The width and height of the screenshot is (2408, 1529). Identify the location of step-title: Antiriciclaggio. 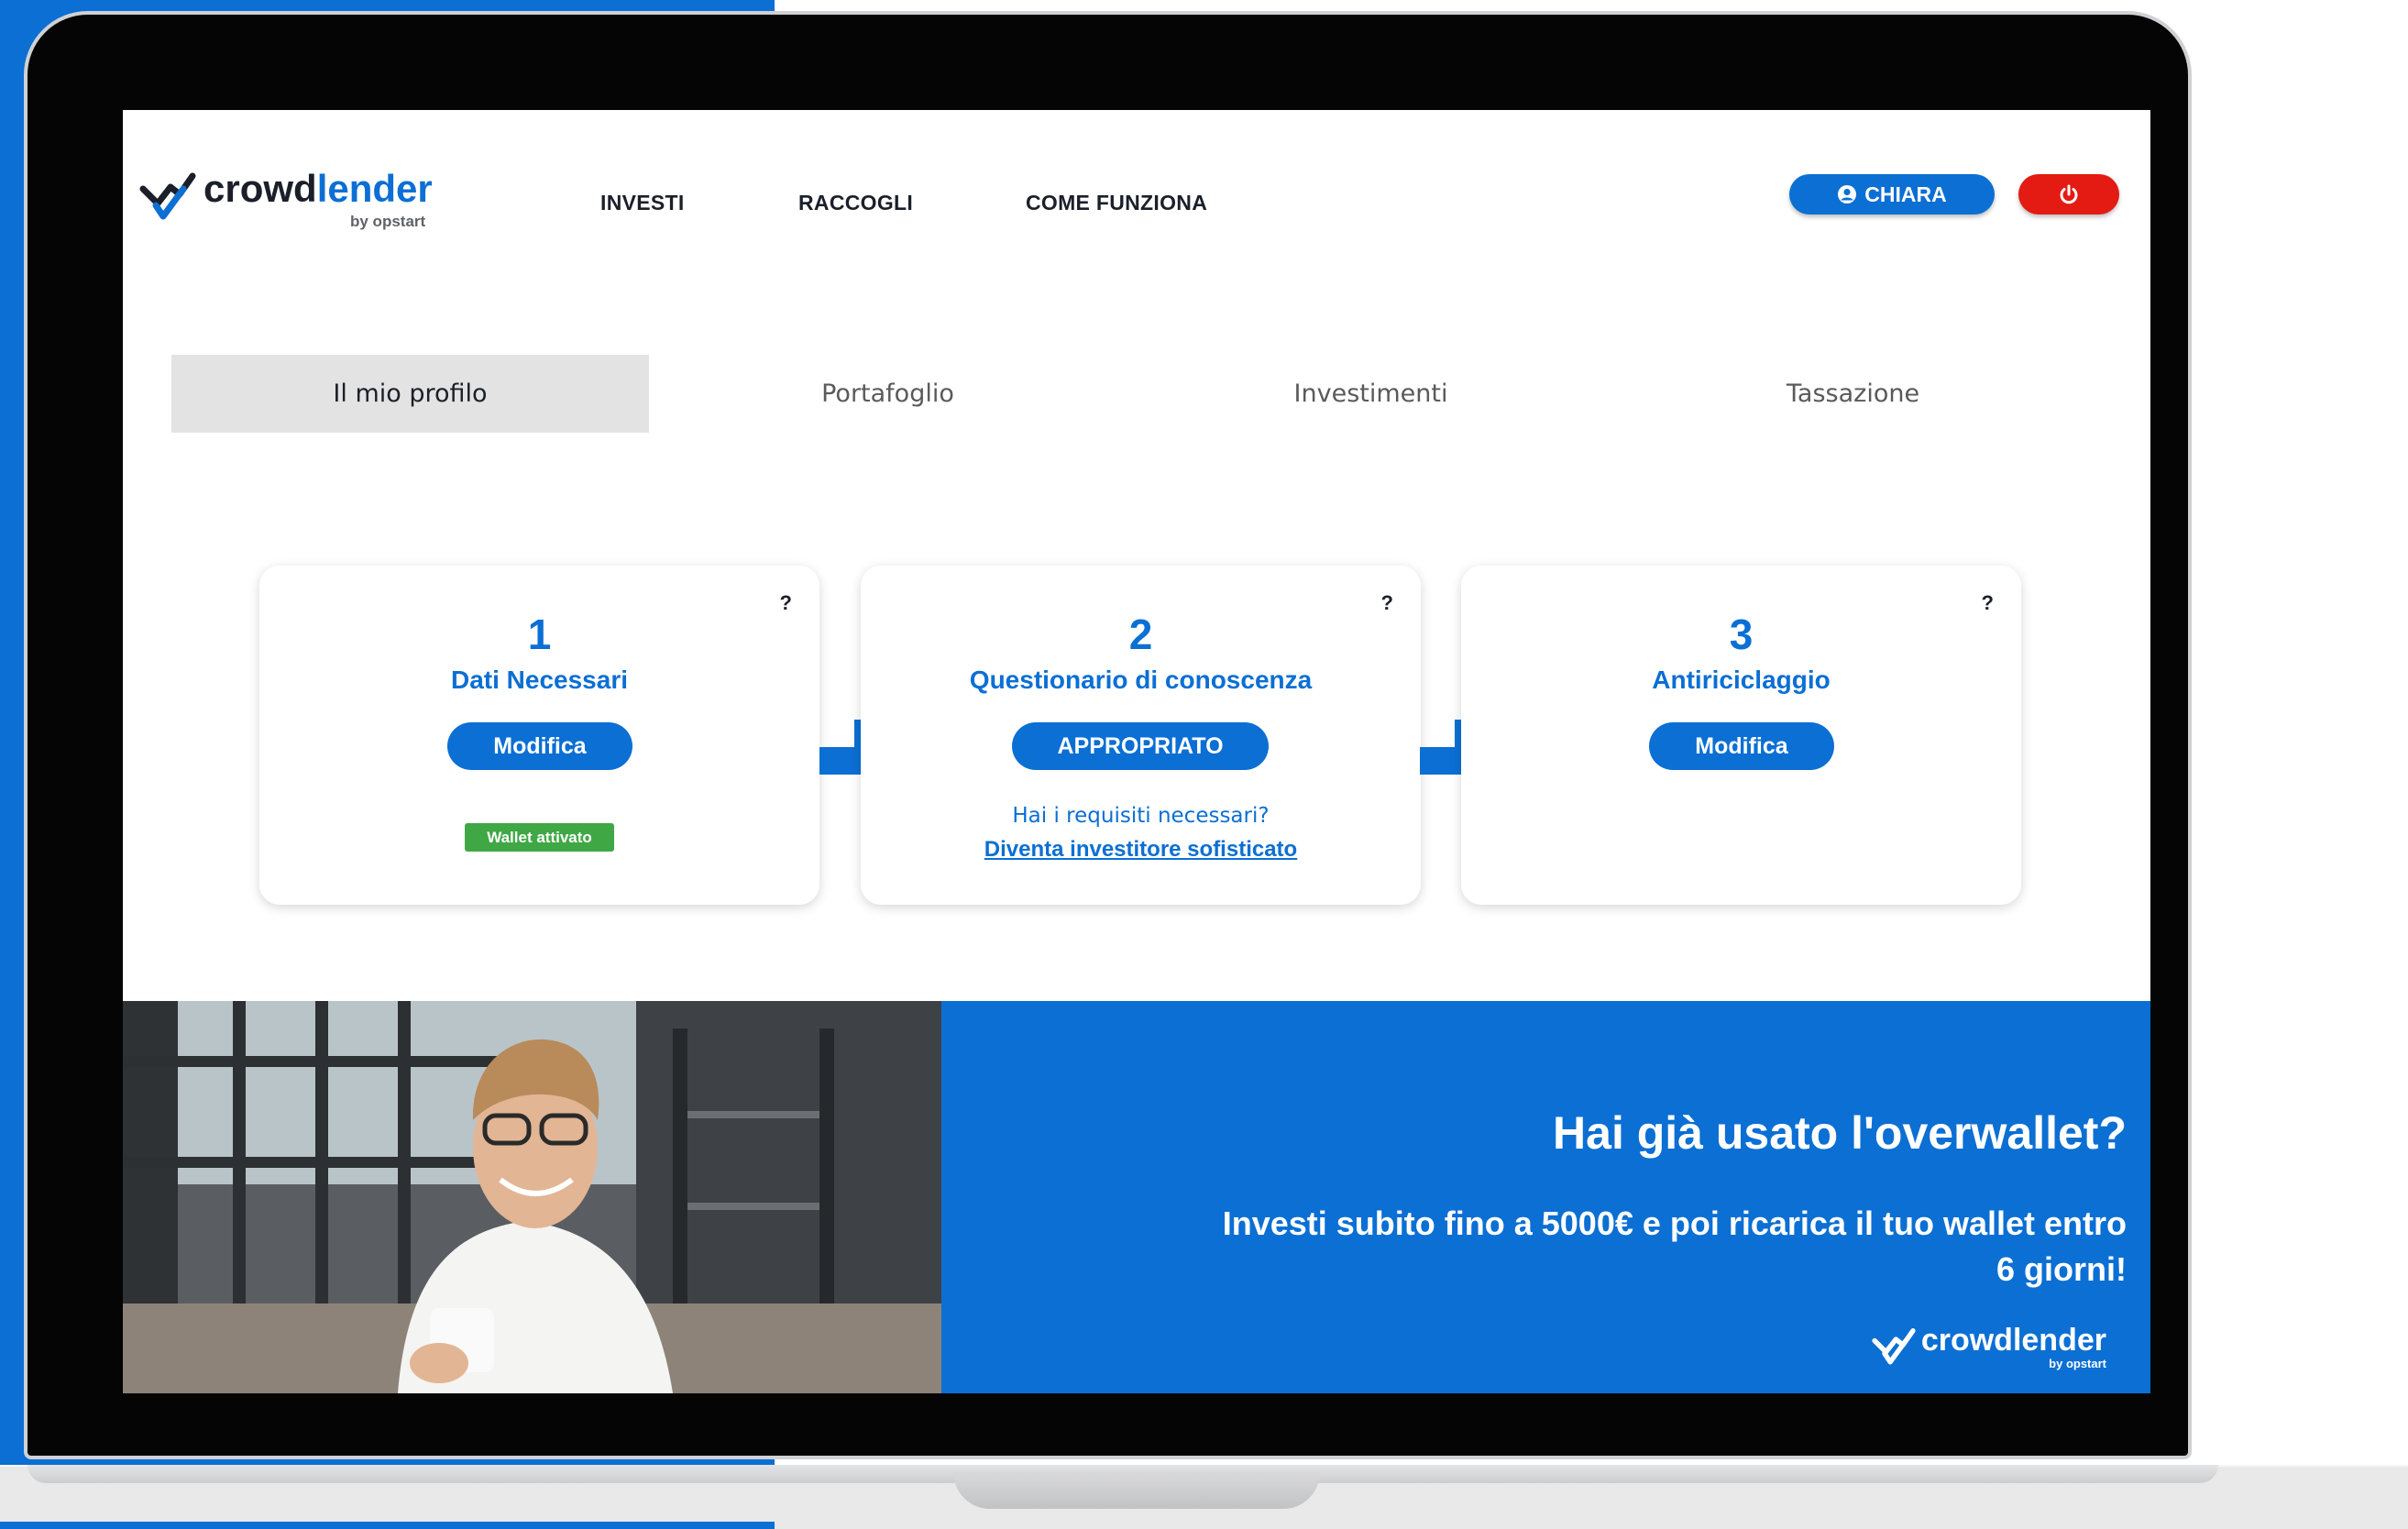
(1741, 680).